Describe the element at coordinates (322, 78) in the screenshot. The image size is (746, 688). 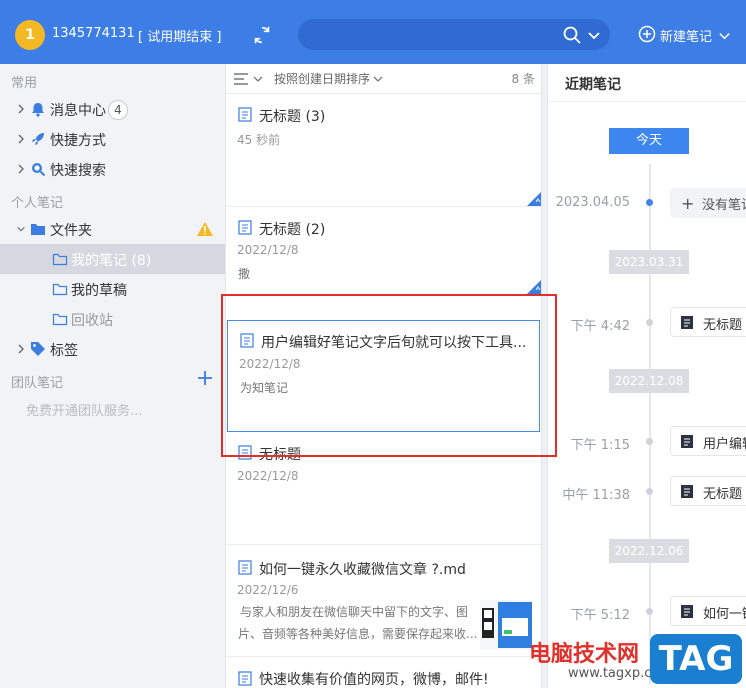
I see `sort-dropdown: 按照创建日期排序` at that location.